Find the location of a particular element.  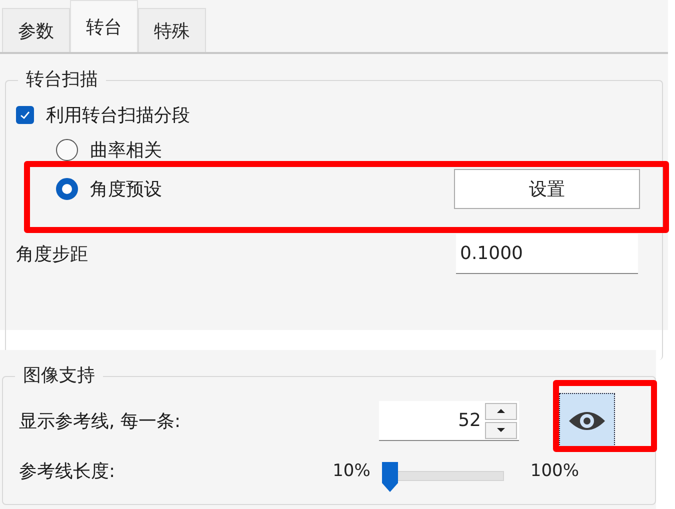

radio-label: 角度预设 is located at coordinates (126, 189).